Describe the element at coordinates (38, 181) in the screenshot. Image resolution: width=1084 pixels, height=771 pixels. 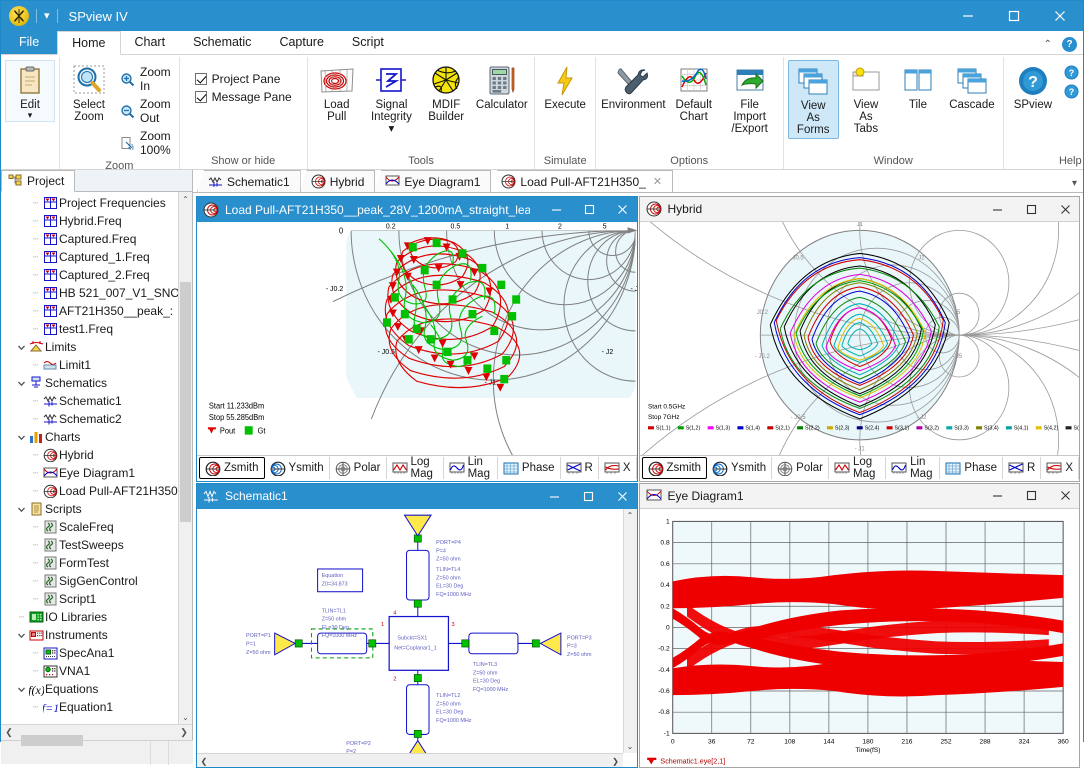
I see `sidebar-tab-project: Project` at that location.